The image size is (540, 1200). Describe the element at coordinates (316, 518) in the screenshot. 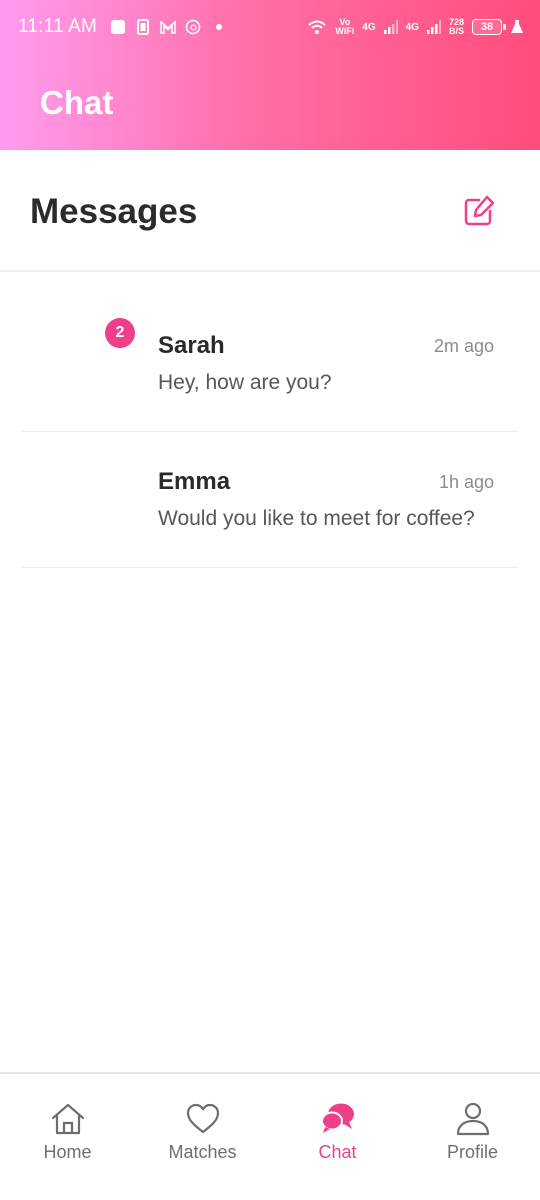

I see `conversation-preview: Would you like to meet for coffee?` at that location.